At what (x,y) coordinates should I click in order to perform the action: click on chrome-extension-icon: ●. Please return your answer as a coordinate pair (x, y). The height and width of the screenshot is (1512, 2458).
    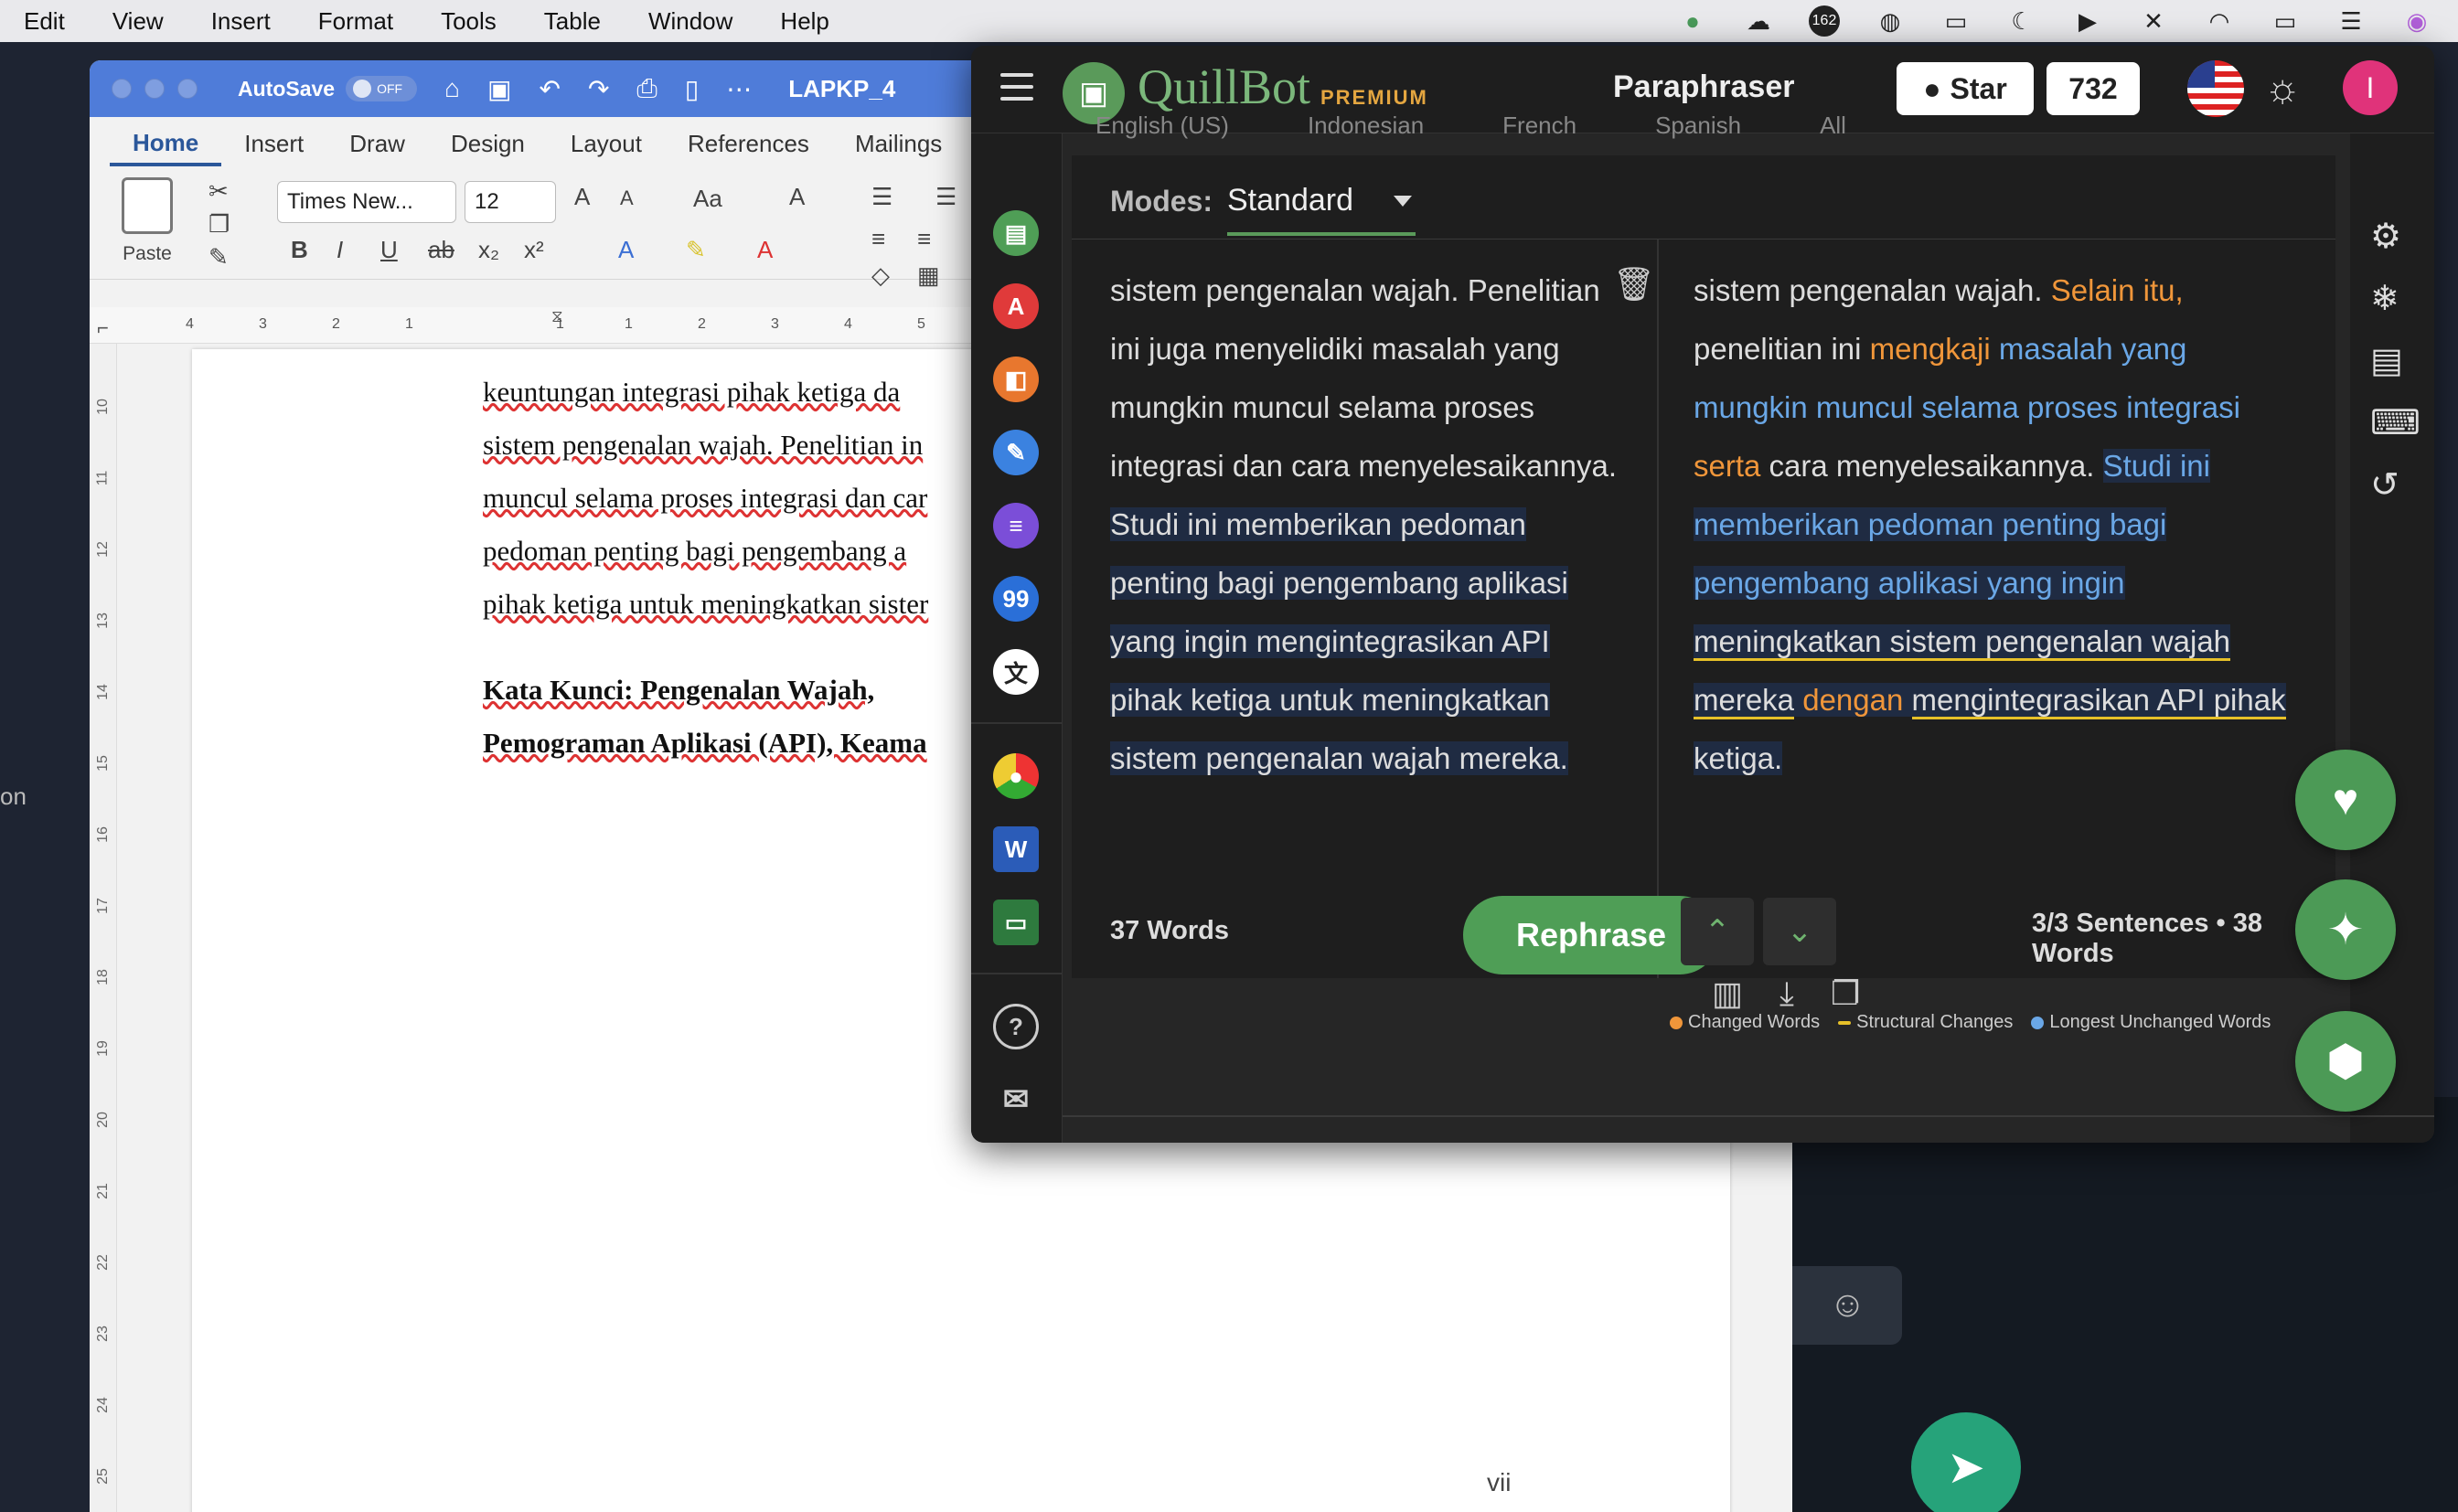
    Looking at the image, I should click on (1016, 776).